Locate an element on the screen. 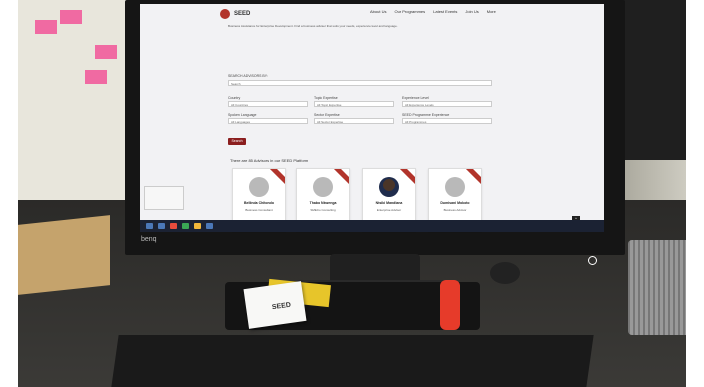 The height and width of the screenshot is (387, 704). nav-item: Join Us is located at coordinates (471, 11).